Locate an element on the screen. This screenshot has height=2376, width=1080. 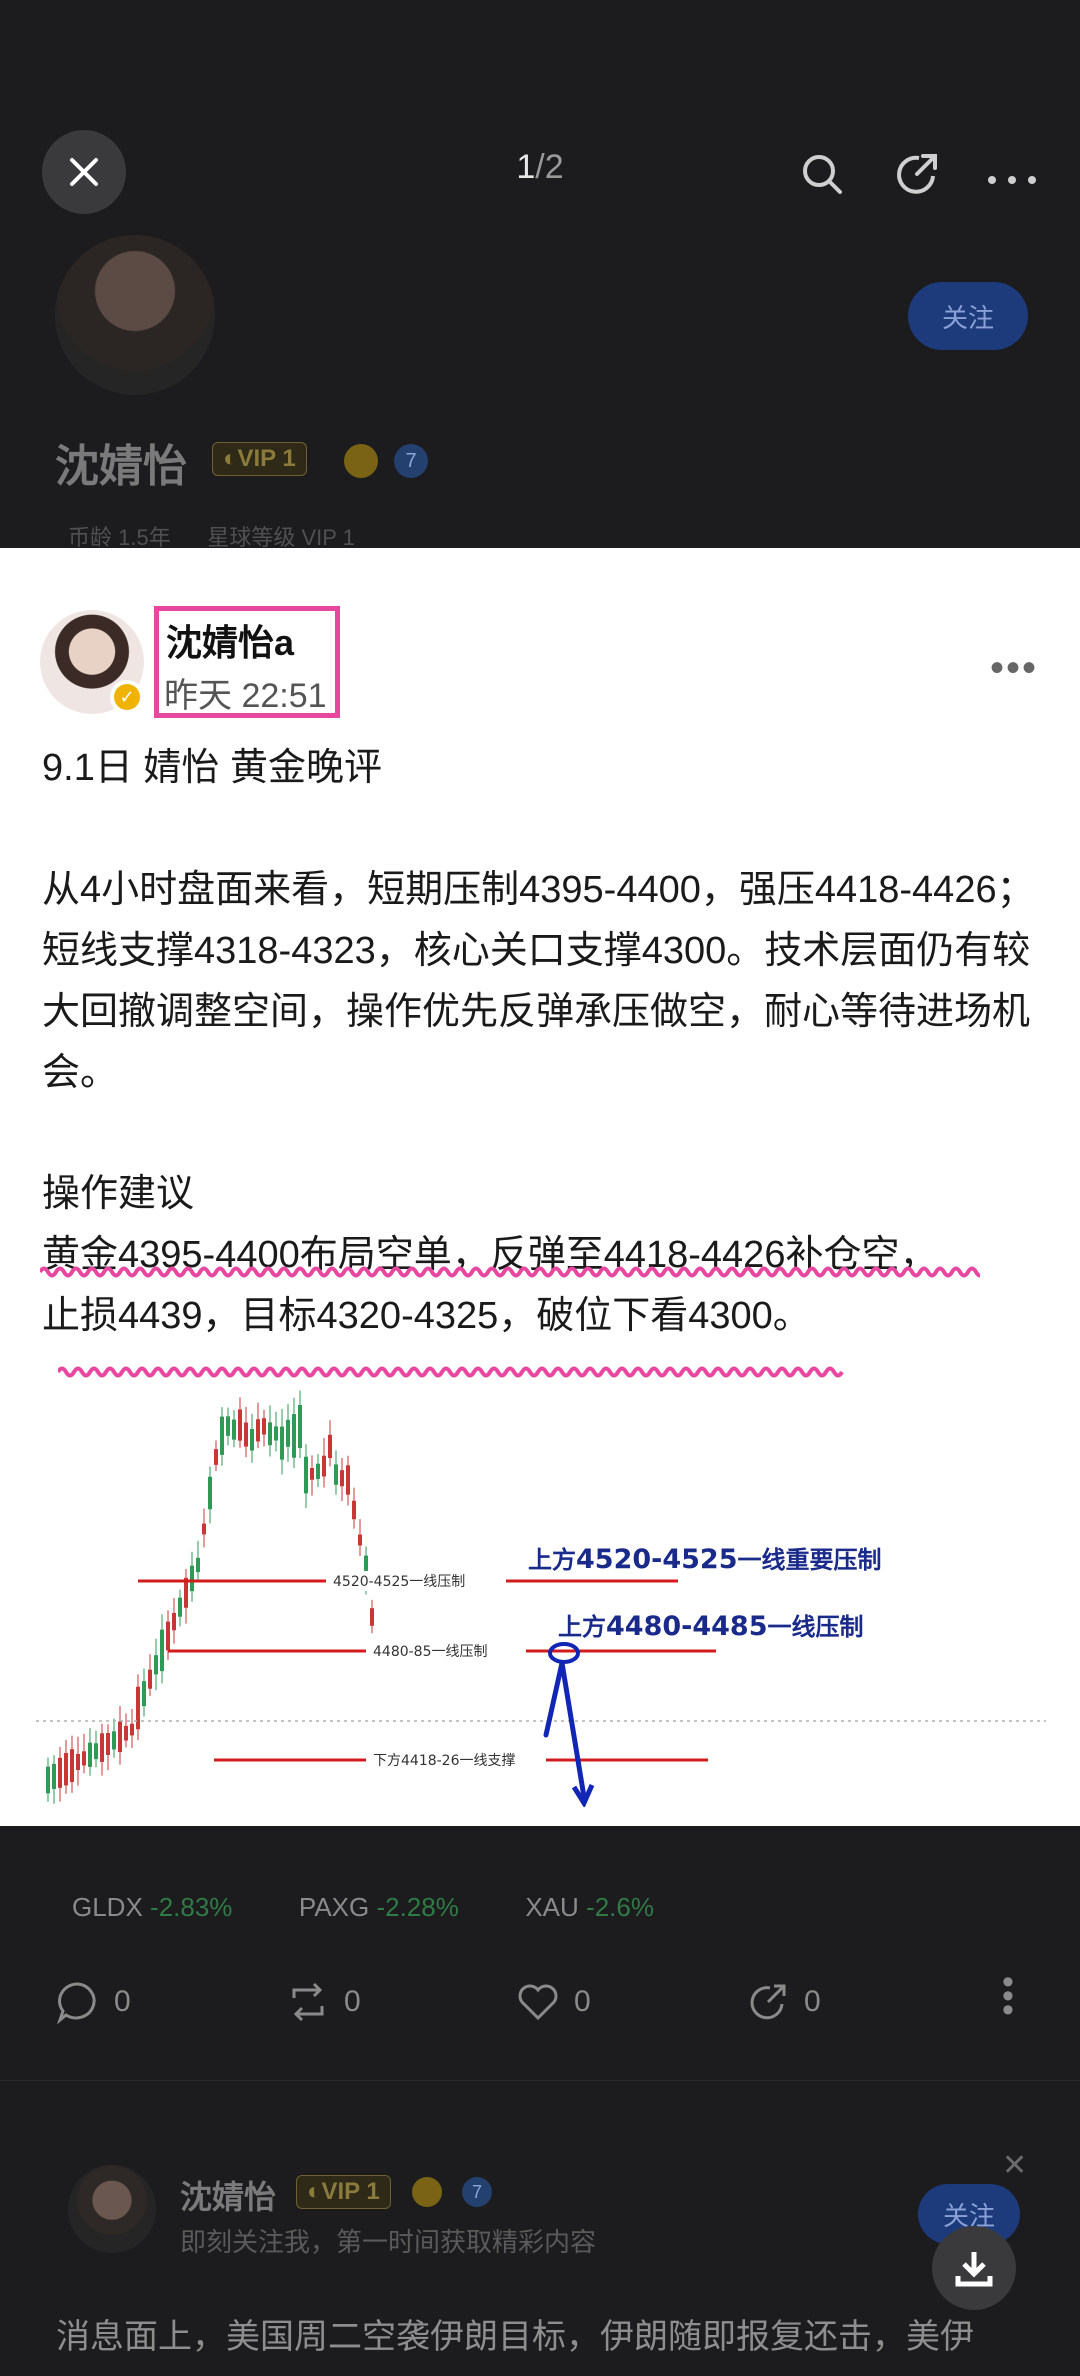
level-label: 4520-4525一线压制 is located at coordinates (399, 1582).